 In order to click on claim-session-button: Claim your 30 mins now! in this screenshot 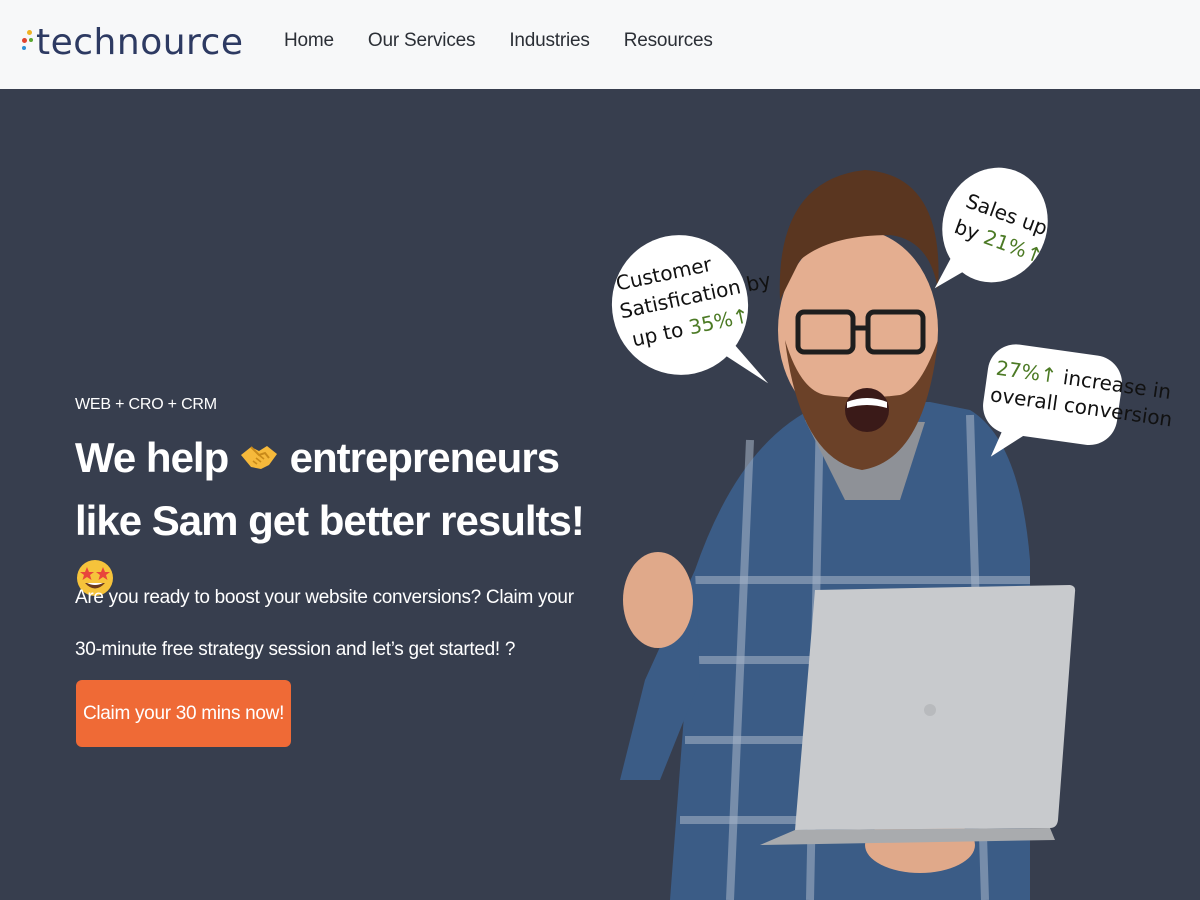, I will do `click(183, 713)`.